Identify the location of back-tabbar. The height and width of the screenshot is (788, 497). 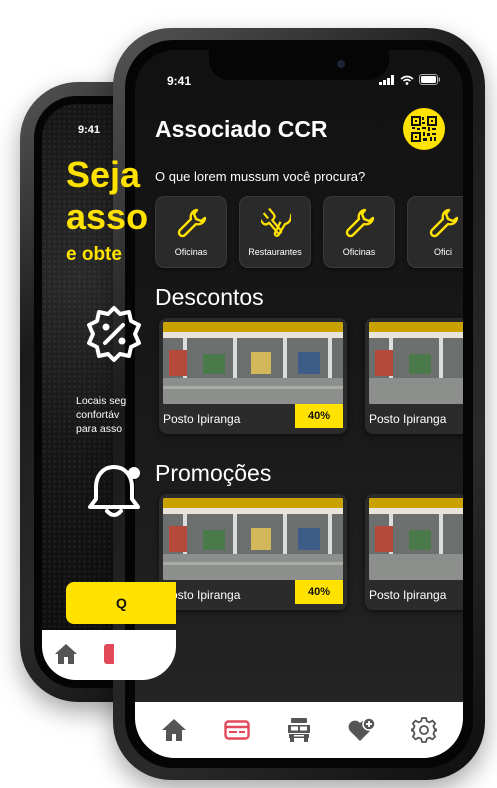
(109, 655).